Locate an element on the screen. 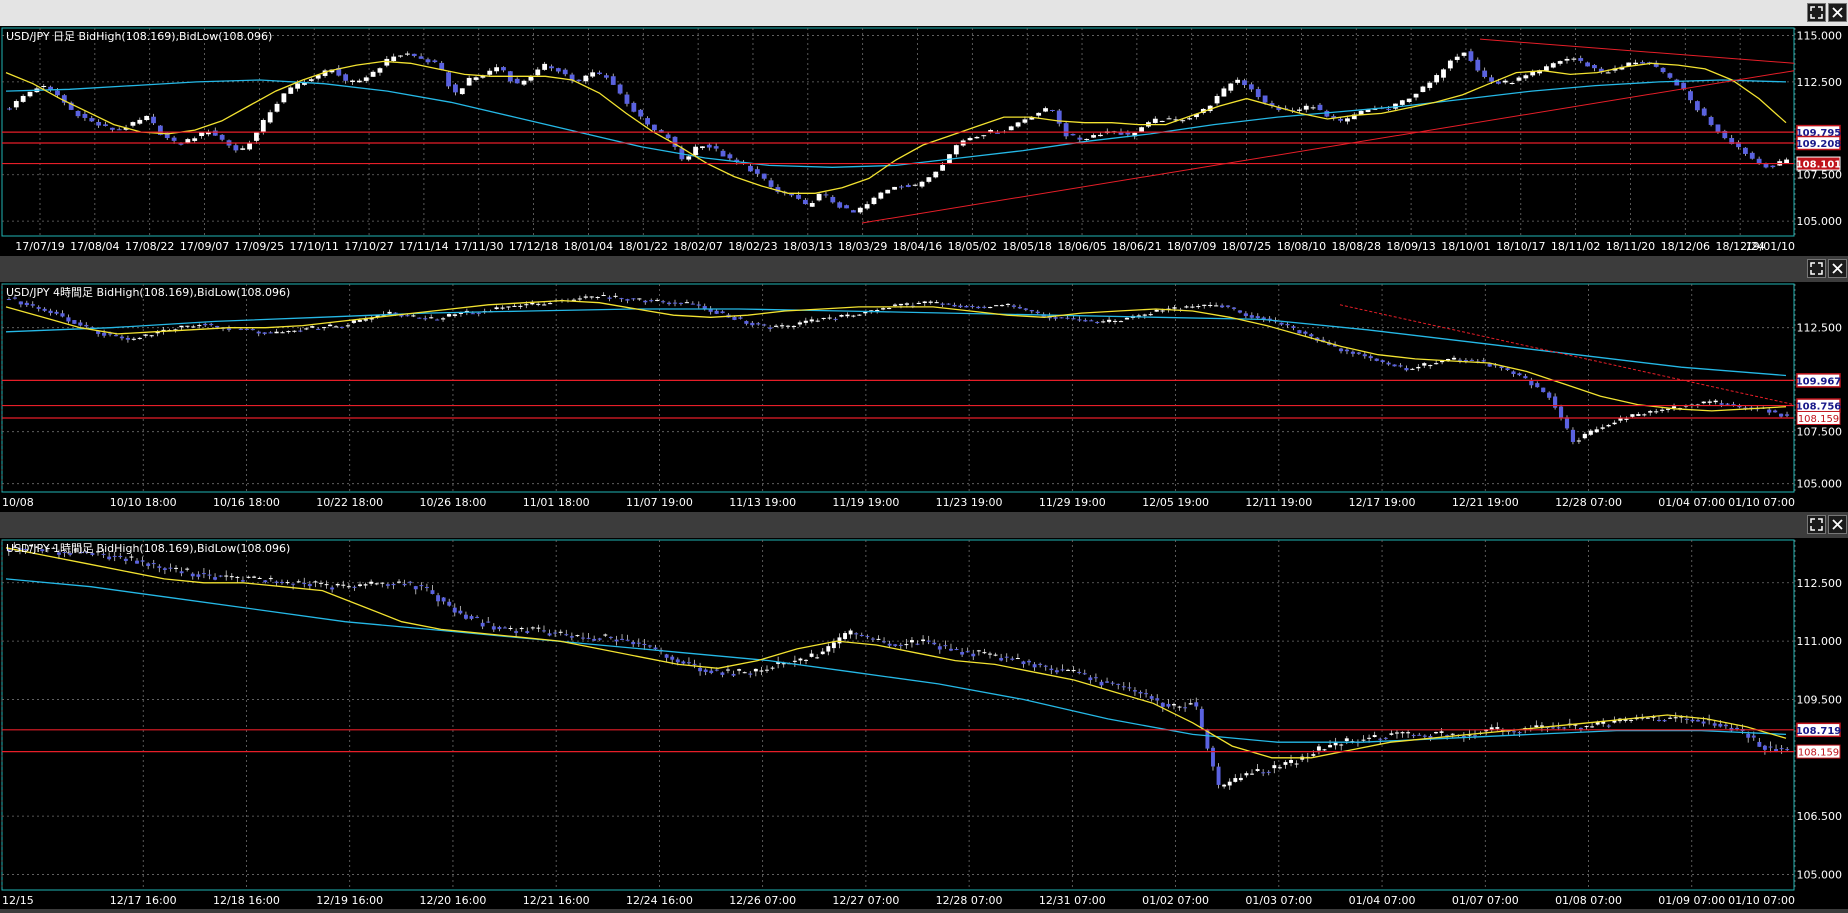  x-axis-label: 12/21 19:00 is located at coordinates (1485, 502).